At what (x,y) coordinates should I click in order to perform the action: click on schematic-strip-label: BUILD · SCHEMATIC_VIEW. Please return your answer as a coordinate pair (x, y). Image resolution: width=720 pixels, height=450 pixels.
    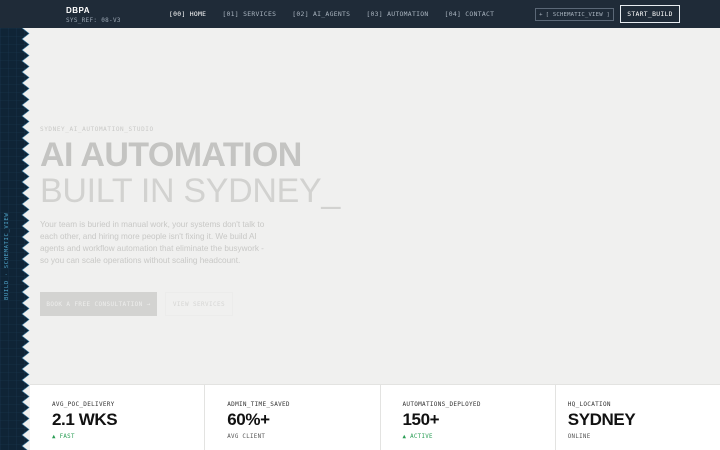
    Looking at the image, I should click on (7, 256).